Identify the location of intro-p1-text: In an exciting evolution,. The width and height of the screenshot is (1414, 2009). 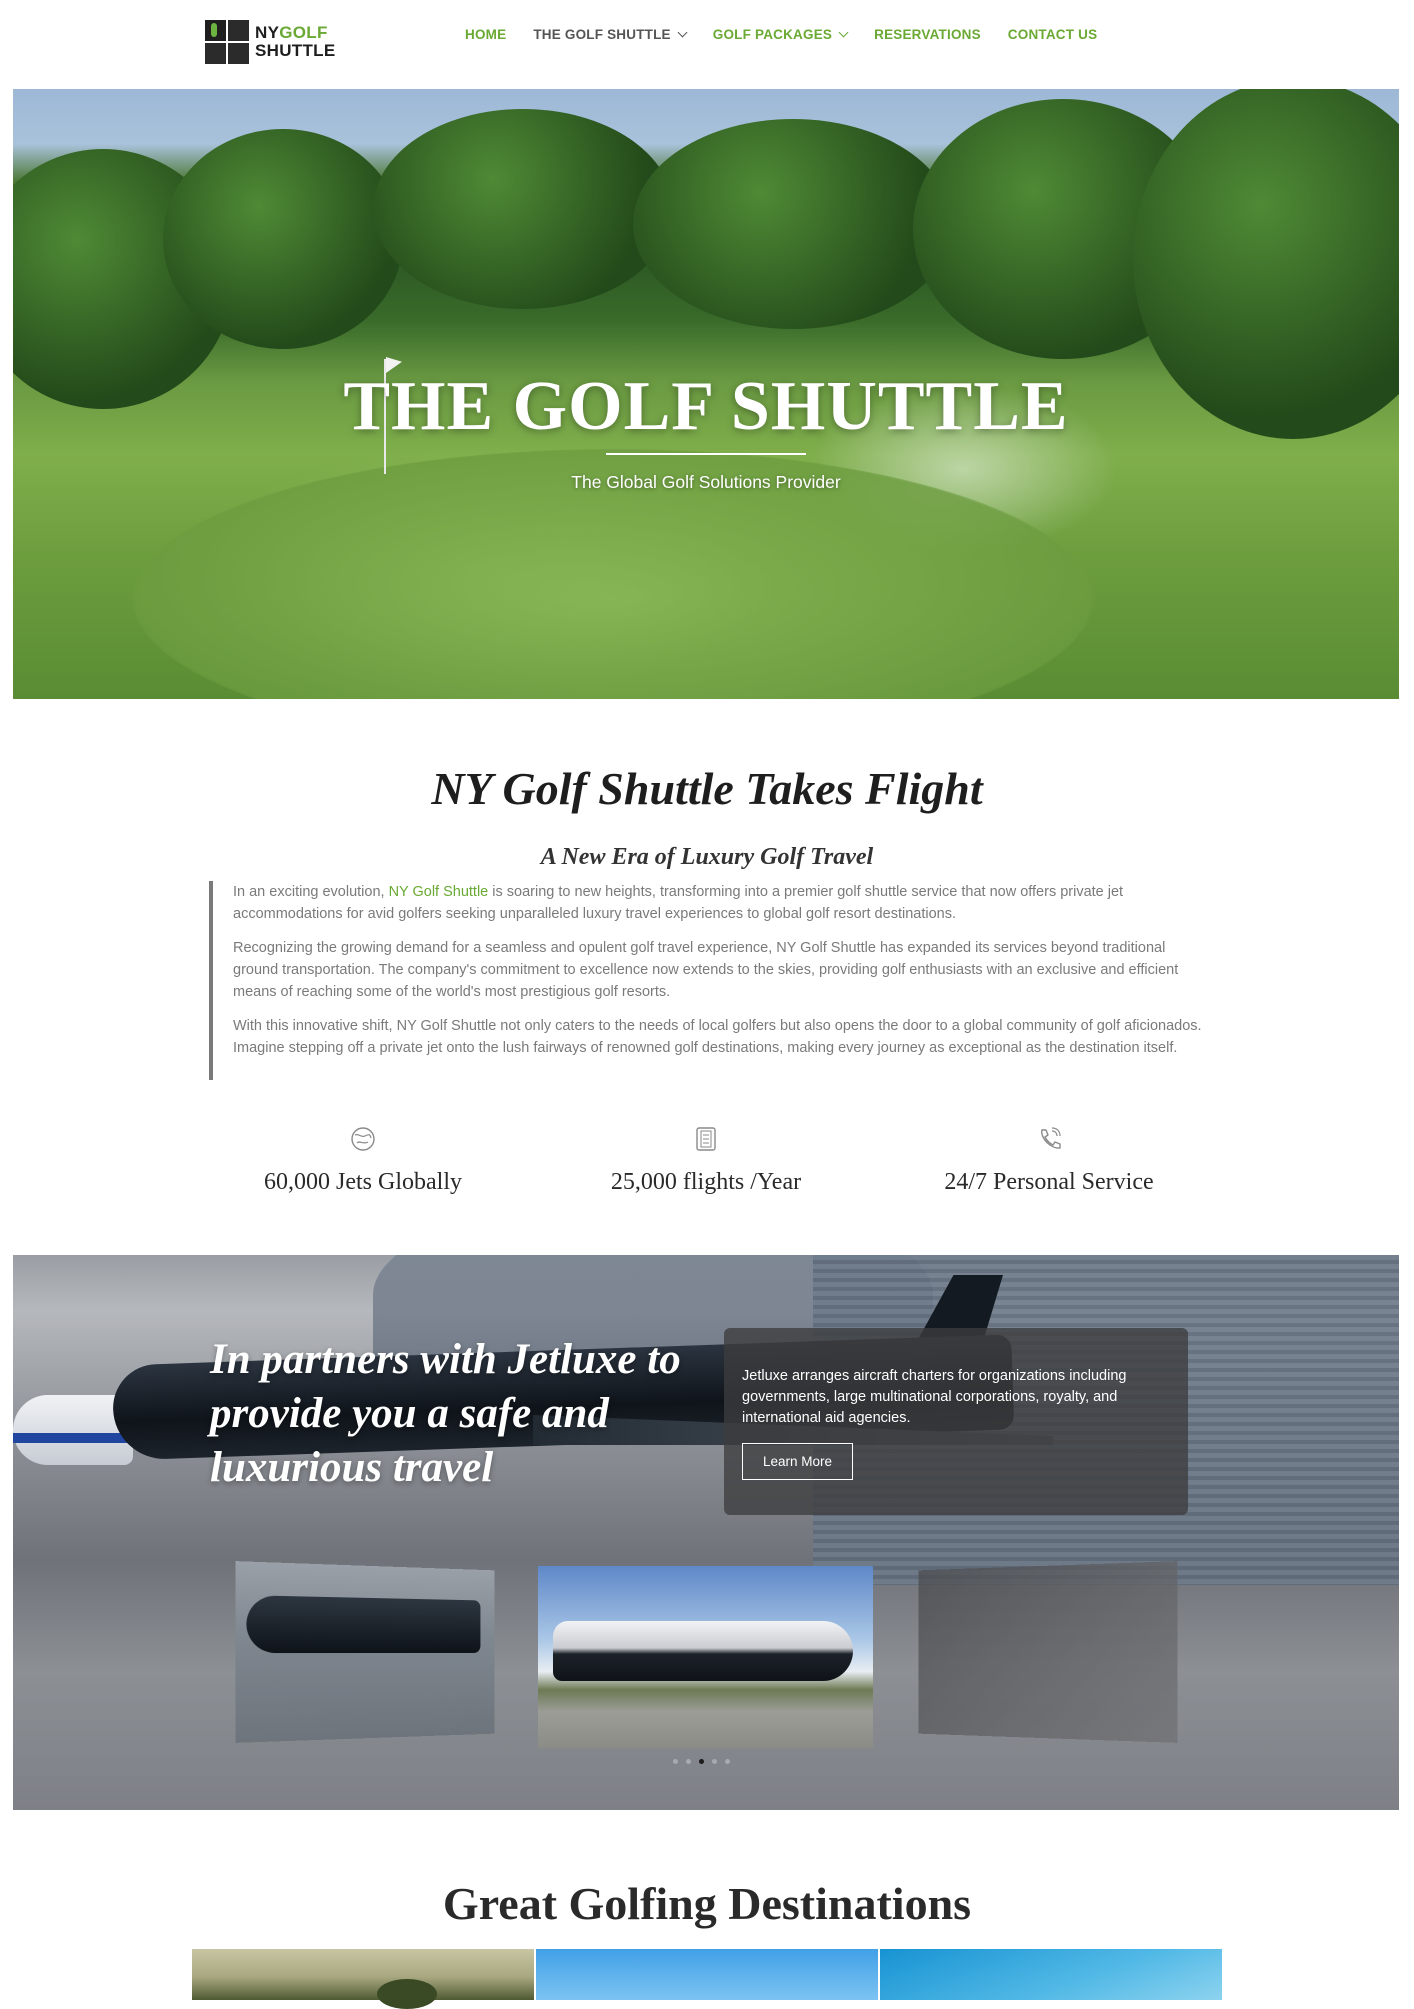
(311, 892).